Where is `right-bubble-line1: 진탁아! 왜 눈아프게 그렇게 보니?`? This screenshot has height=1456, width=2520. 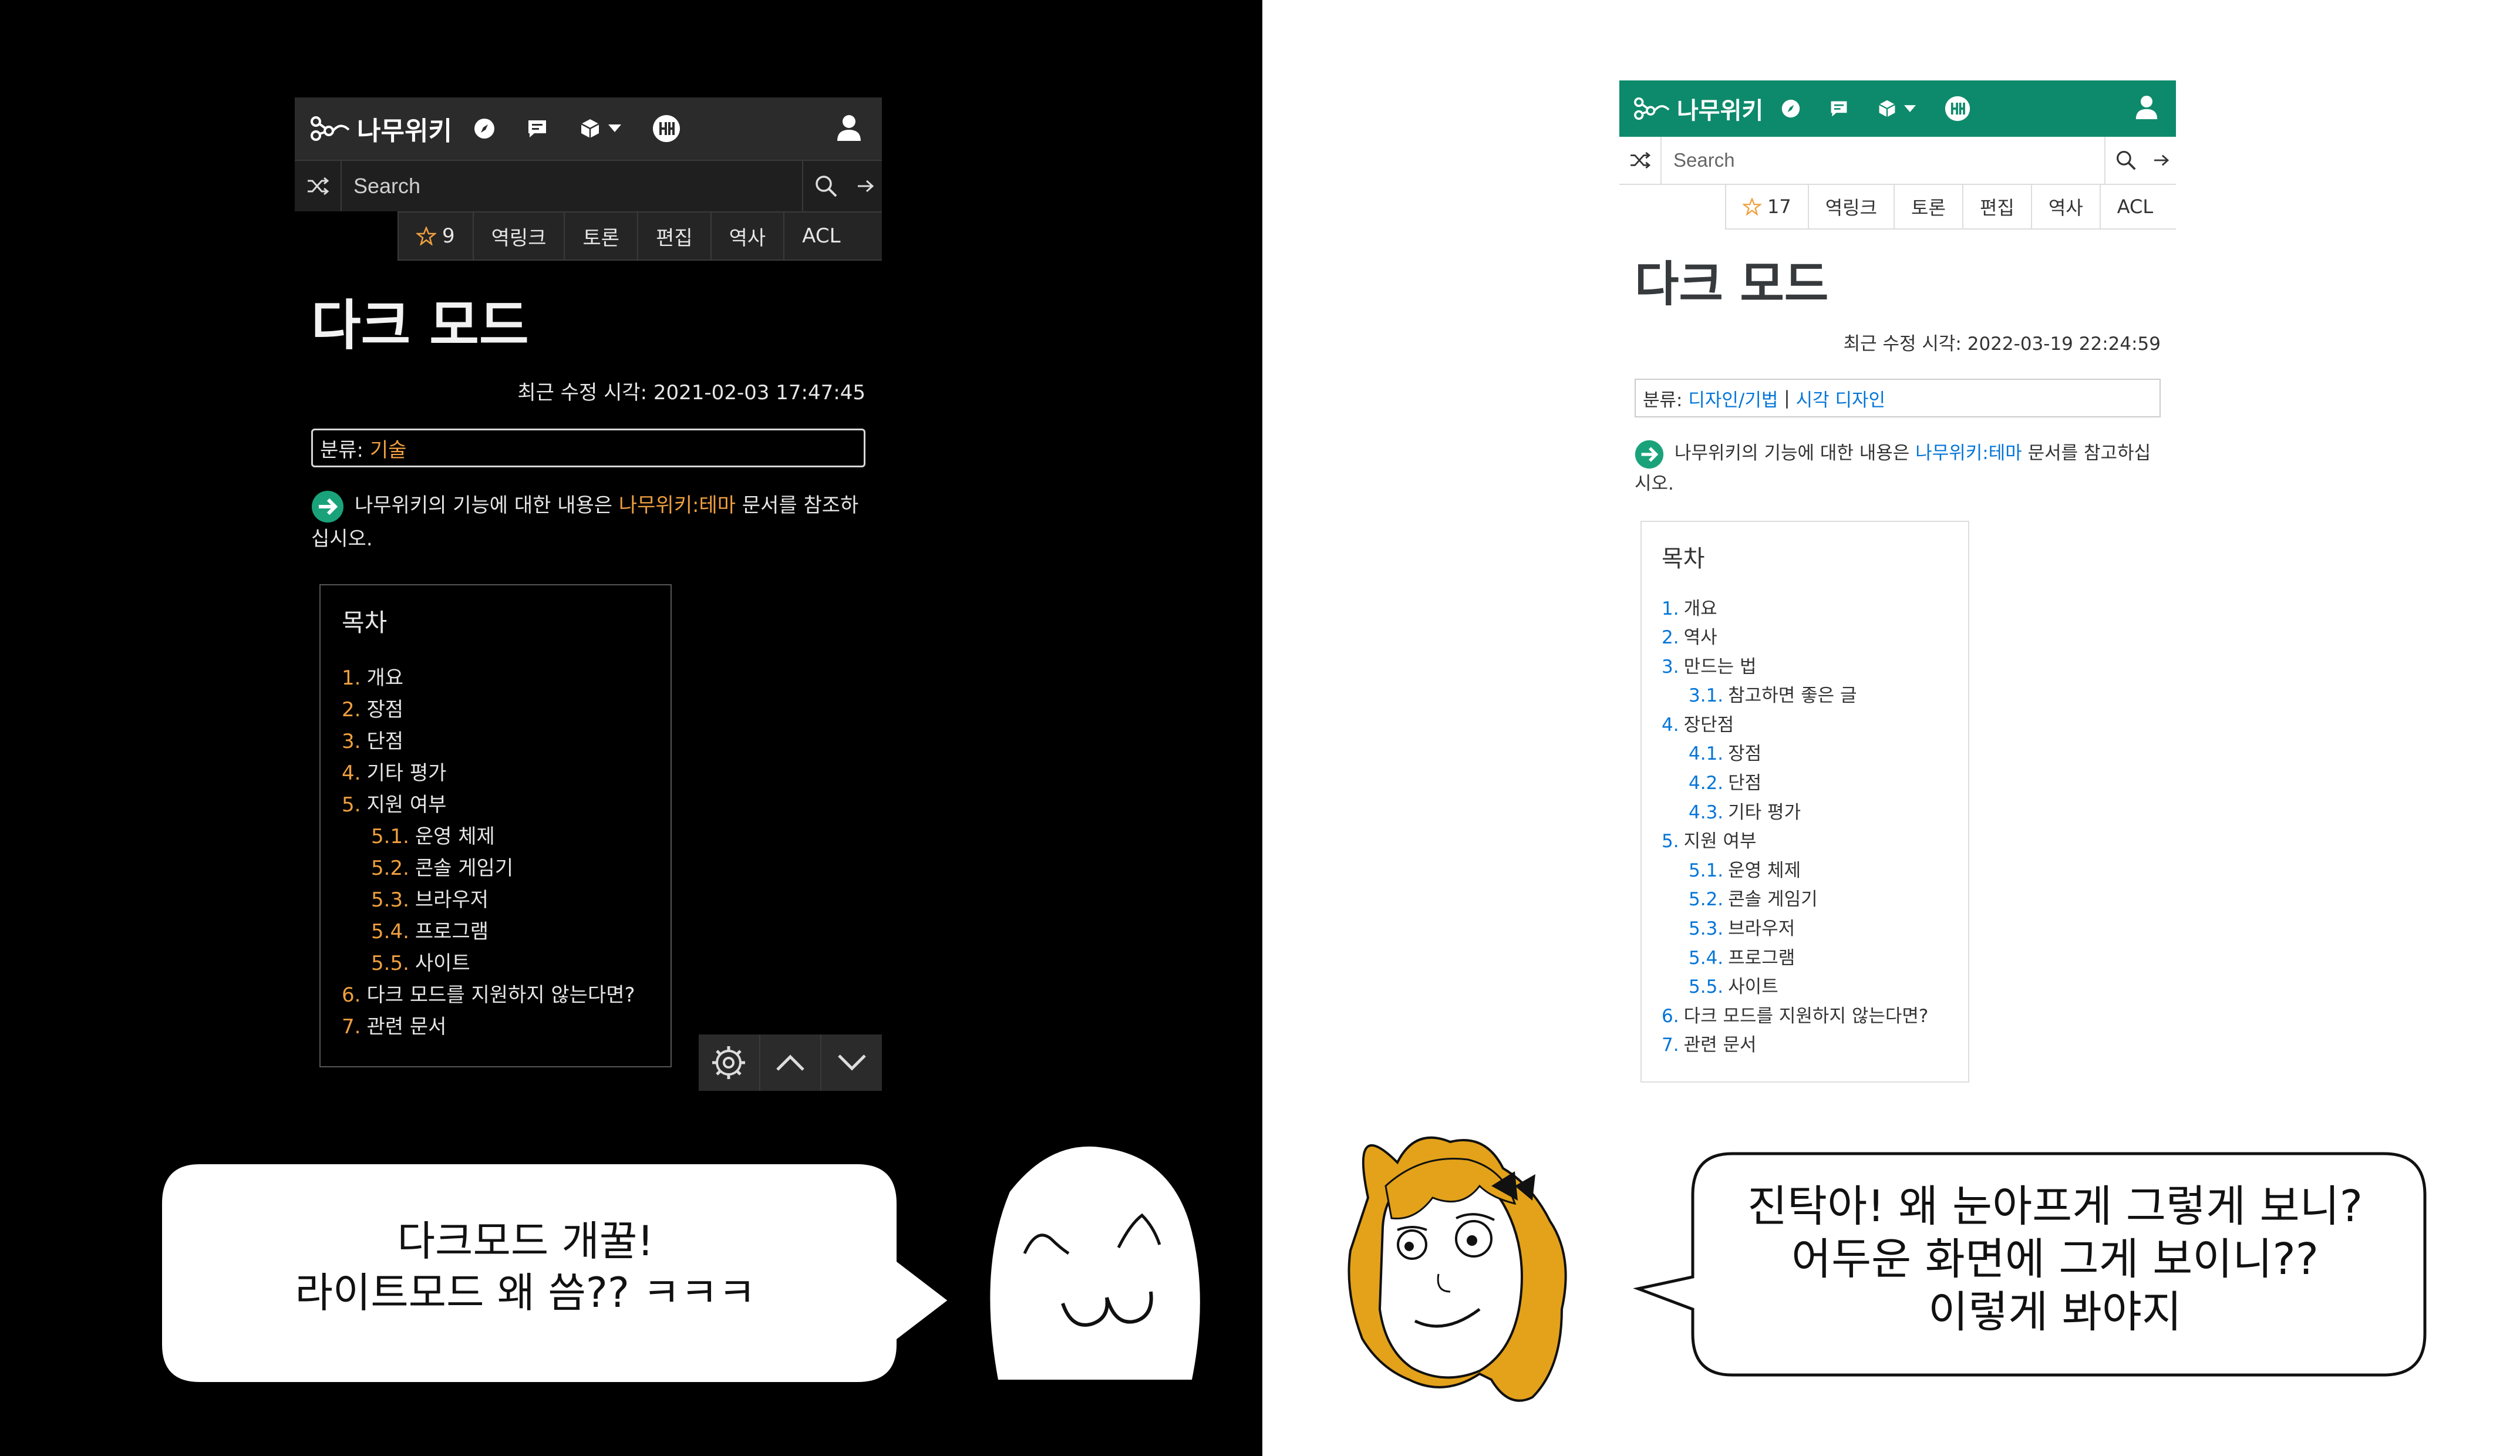
right-bubble-line1: 진탁아! 왜 눈아프게 그렇게 보니? is located at coordinates (2055, 1206).